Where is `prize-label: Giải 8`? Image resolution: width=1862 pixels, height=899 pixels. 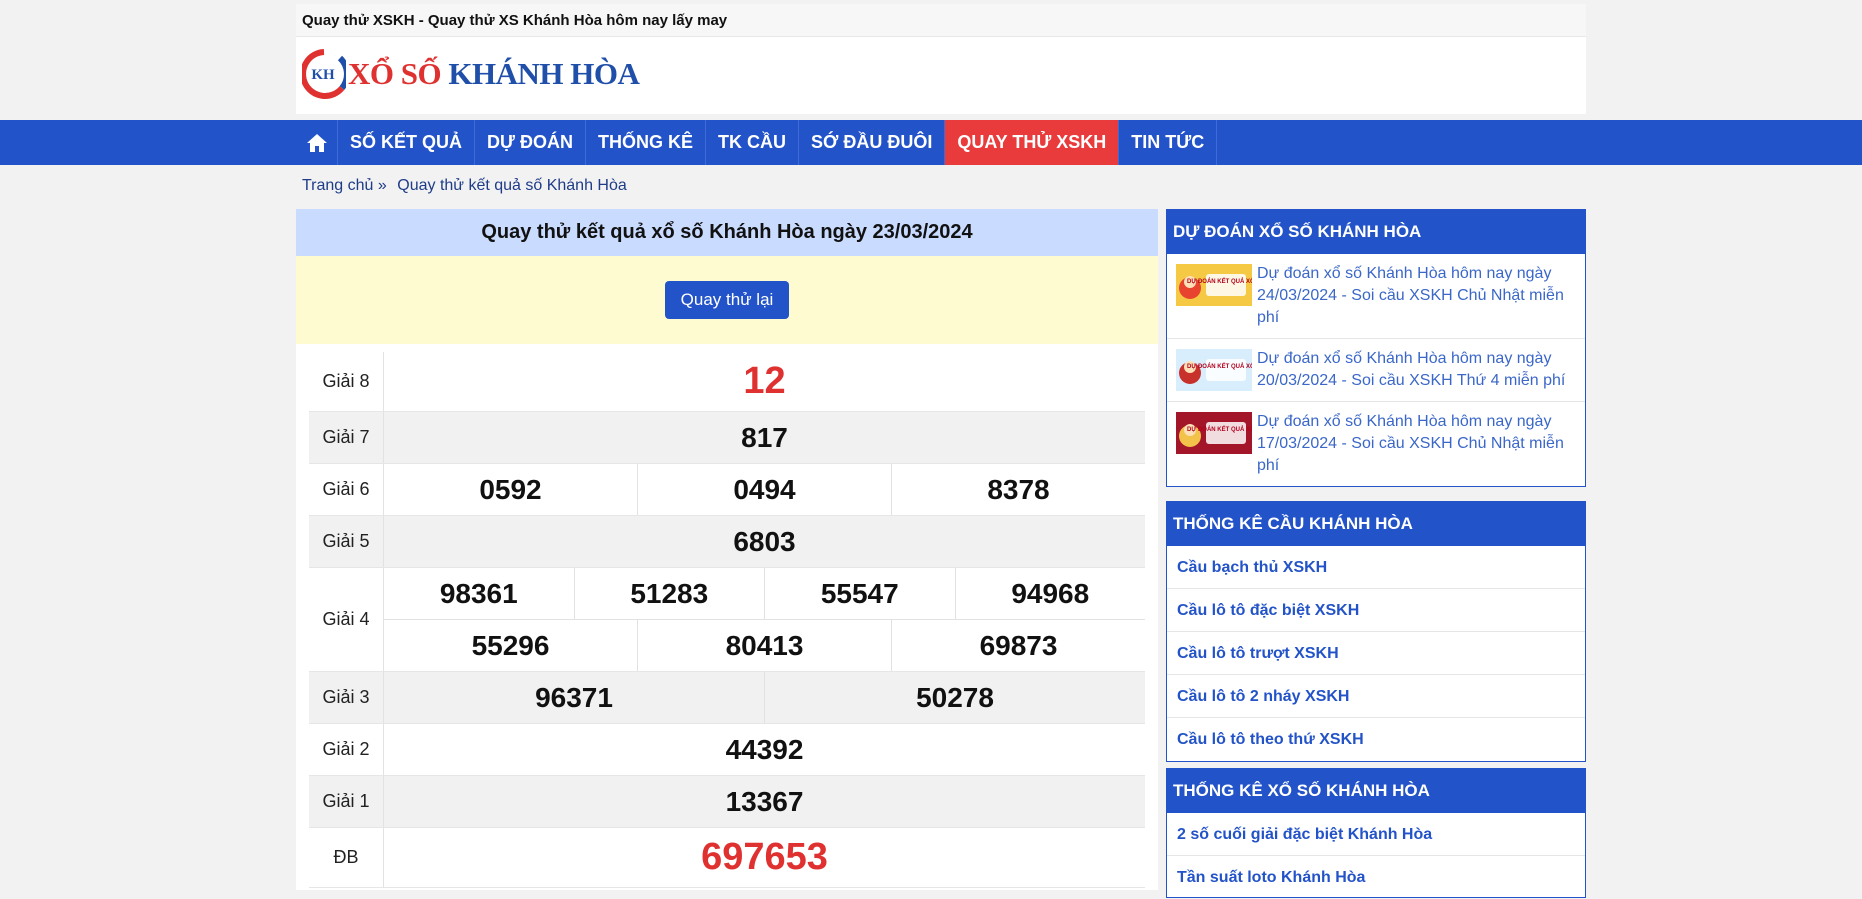 prize-label: Giải 8 is located at coordinates (346, 381).